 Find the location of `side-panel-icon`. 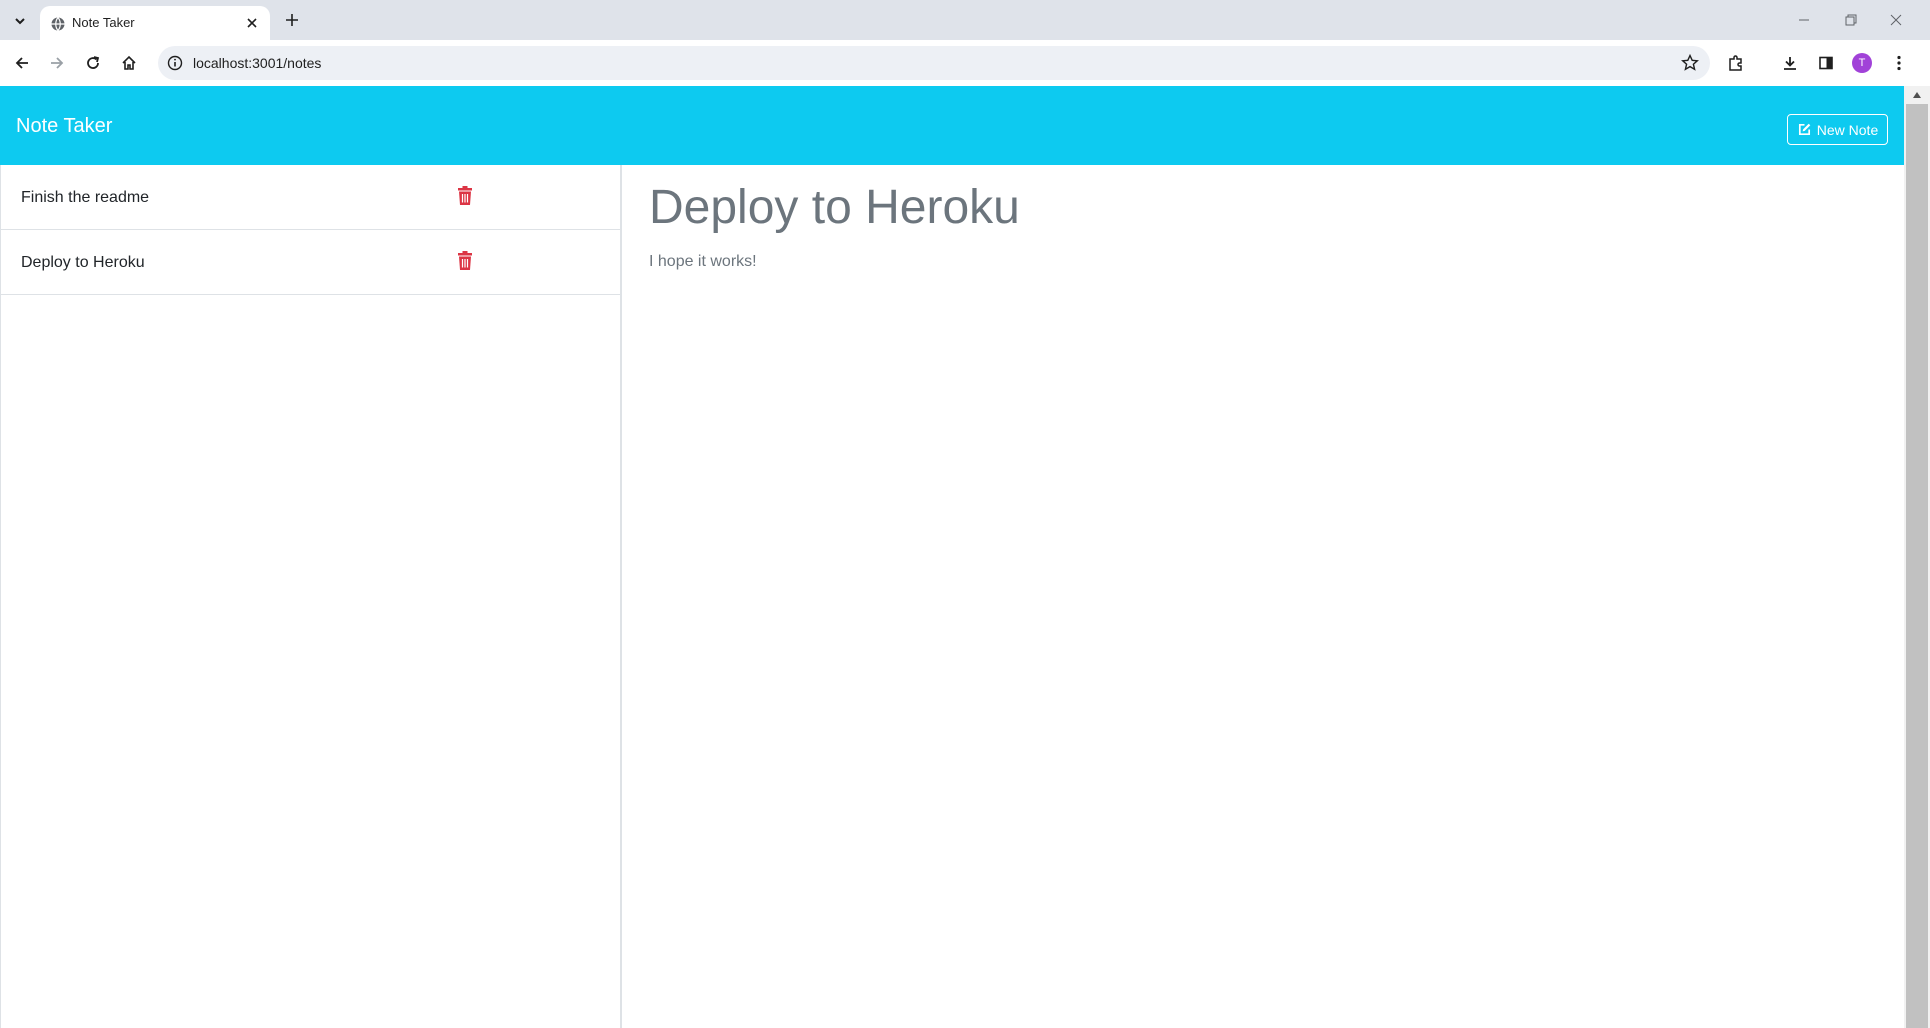

side-panel-icon is located at coordinates (1826, 63).